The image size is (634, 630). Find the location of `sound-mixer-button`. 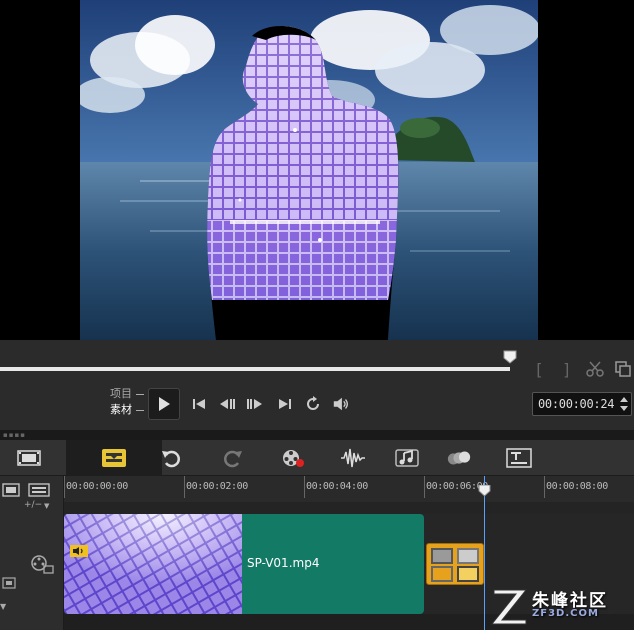

sound-mixer-button is located at coordinates (353, 458).